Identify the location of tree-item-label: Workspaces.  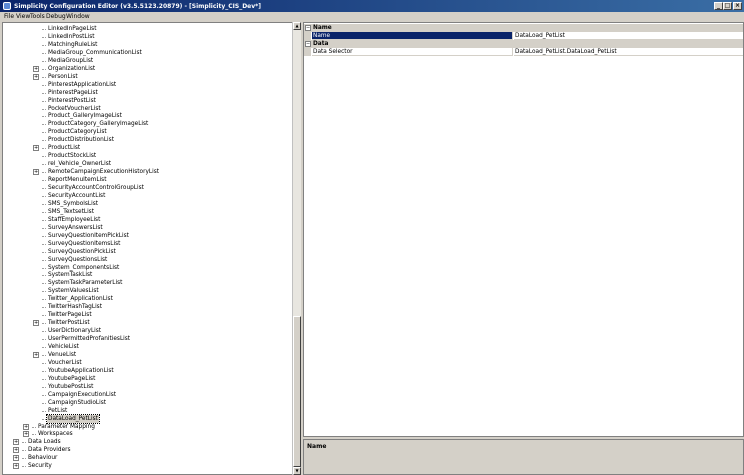
(55, 434).